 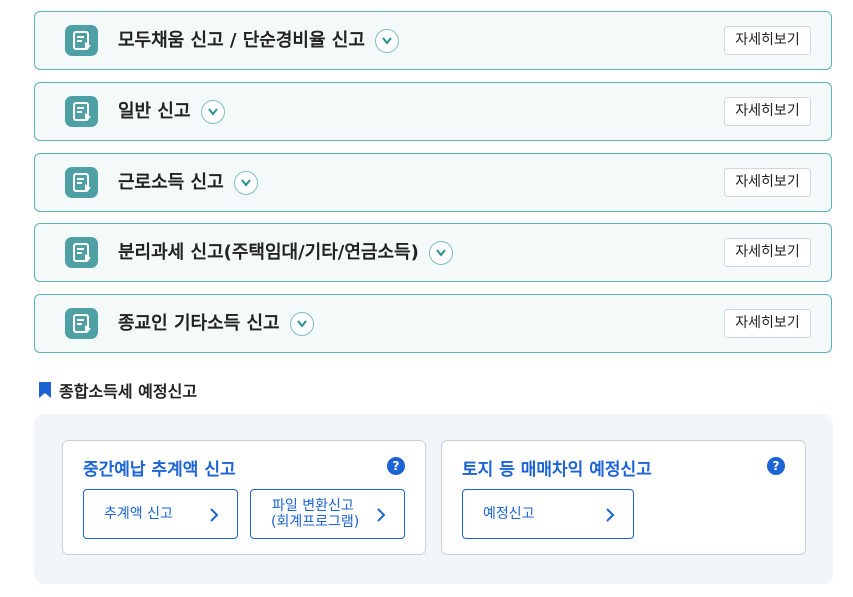 I want to click on accordion-title: 종교인 기타소득 신고, so click(x=216, y=323).